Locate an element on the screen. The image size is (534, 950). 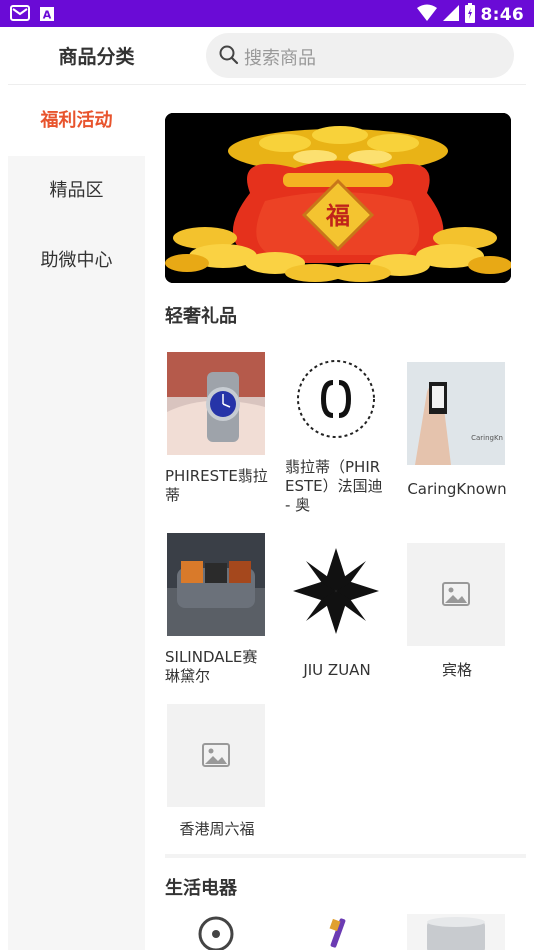
a-badge-icon: A is located at coordinates (47, 15).